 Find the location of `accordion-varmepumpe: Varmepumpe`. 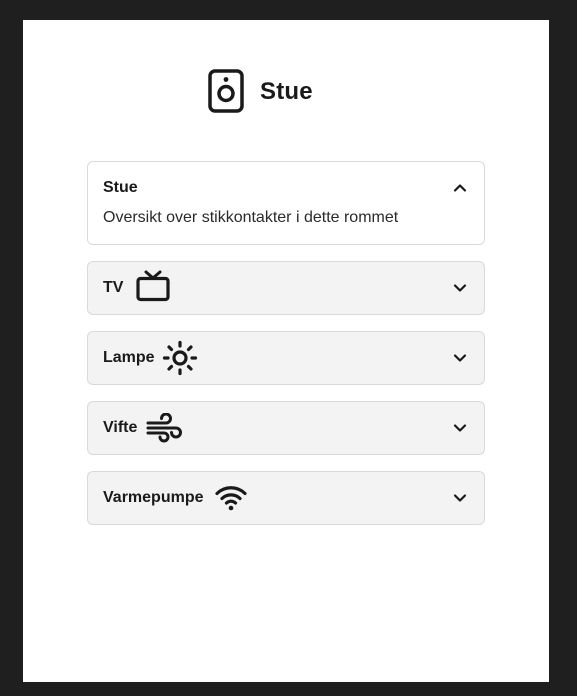

accordion-varmepumpe: Varmepumpe is located at coordinates (286, 498).